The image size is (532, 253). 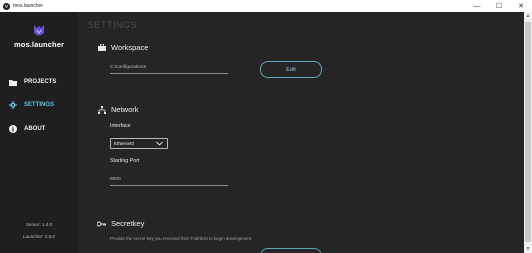 I want to click on edit-button: Edit, so click(x=291, y=69).